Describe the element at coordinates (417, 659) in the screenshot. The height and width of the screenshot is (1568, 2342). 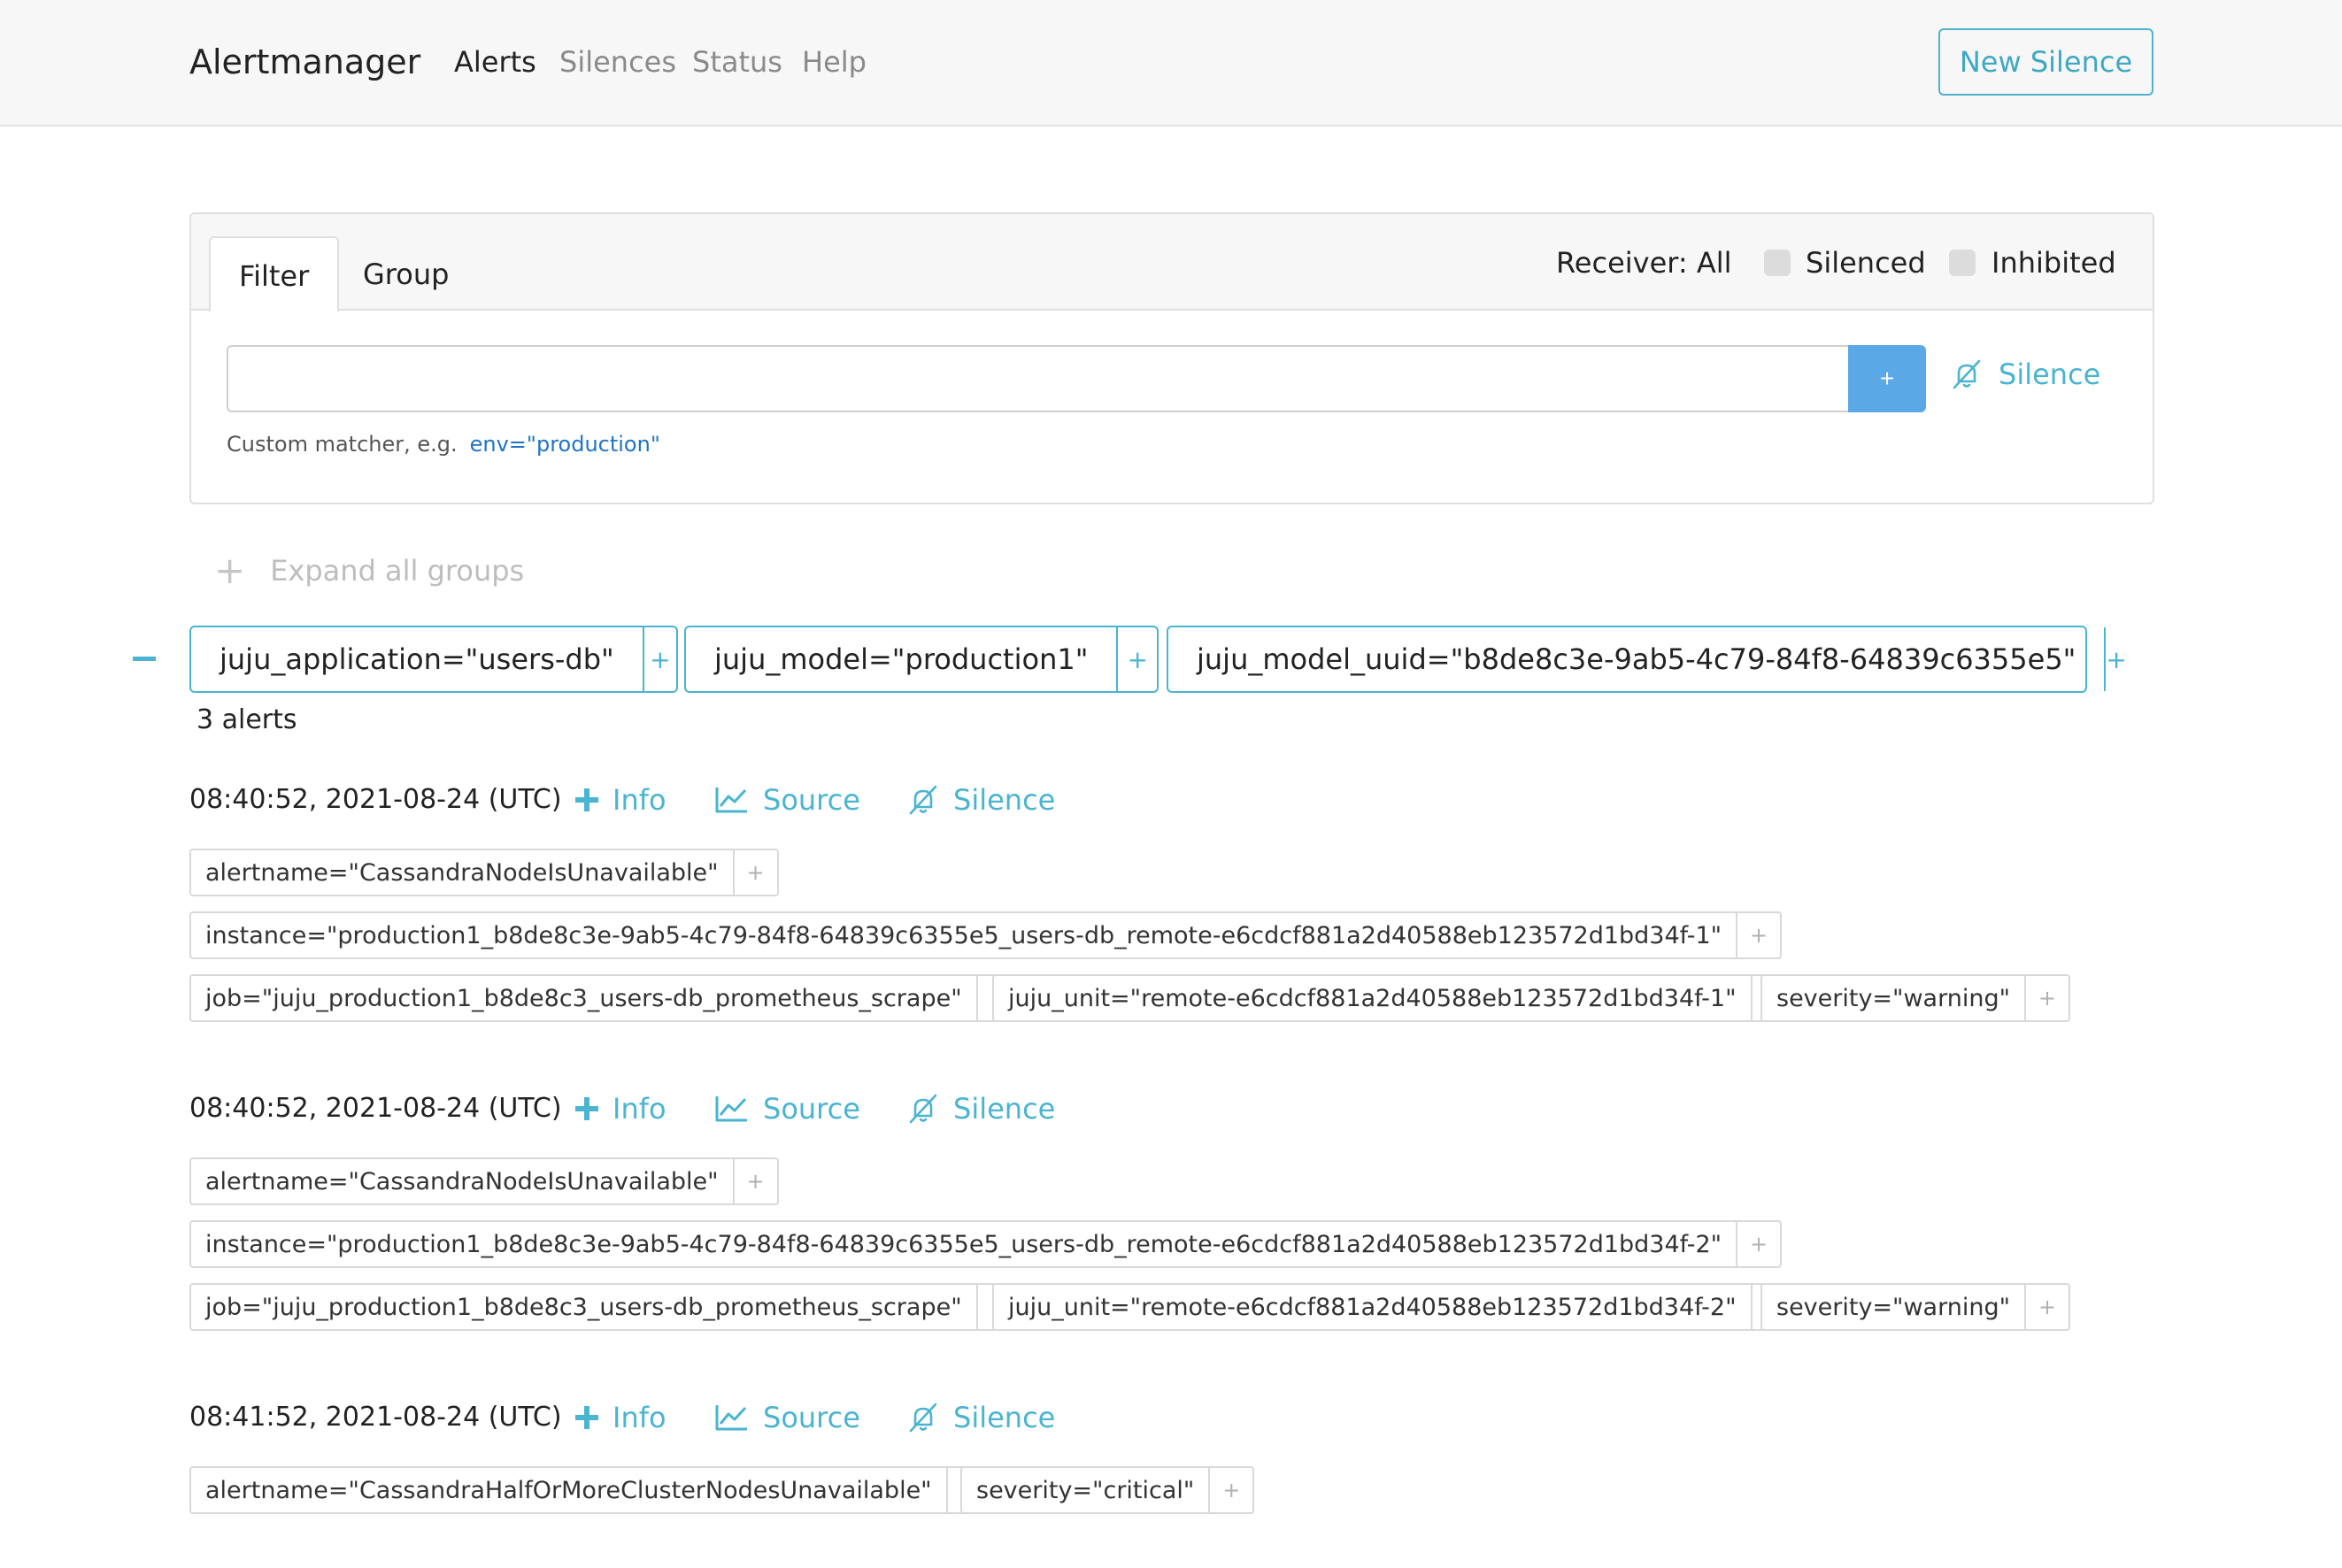
I see `group-label-text: juju_application="users-db"` at that location.